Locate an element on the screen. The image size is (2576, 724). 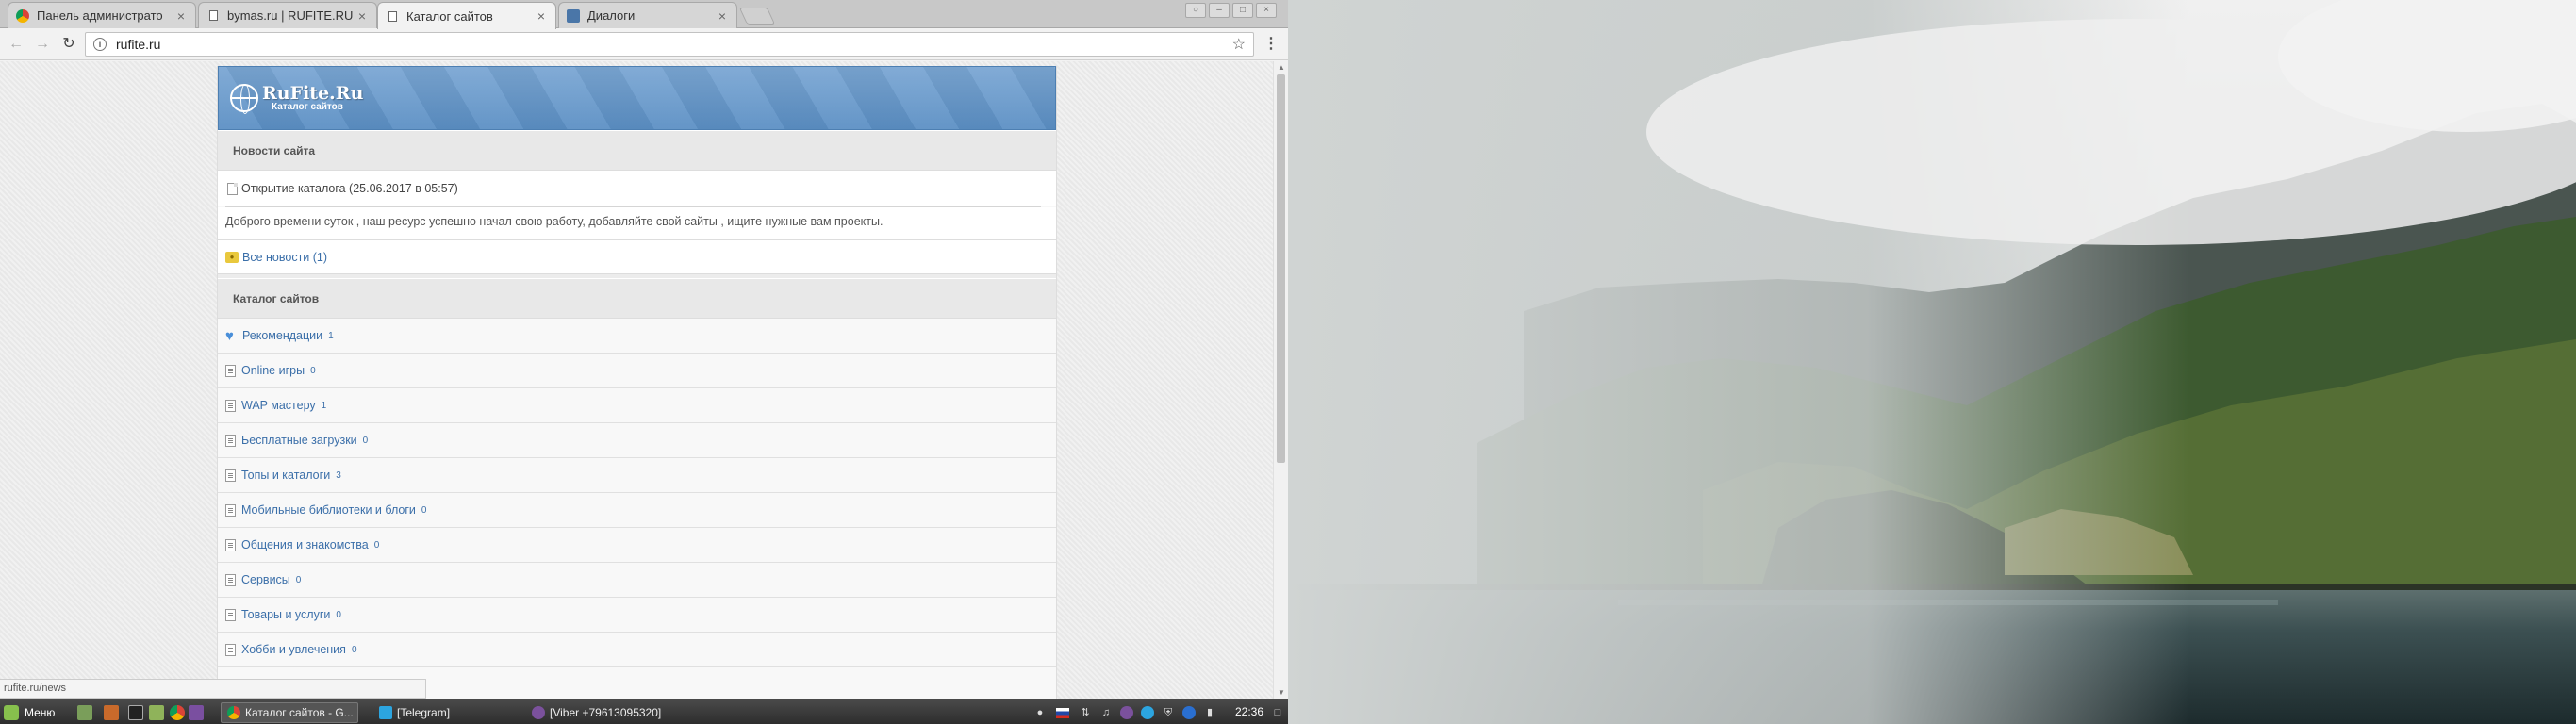
forward-arrow-icon: → is located at coordinates (42, 44).